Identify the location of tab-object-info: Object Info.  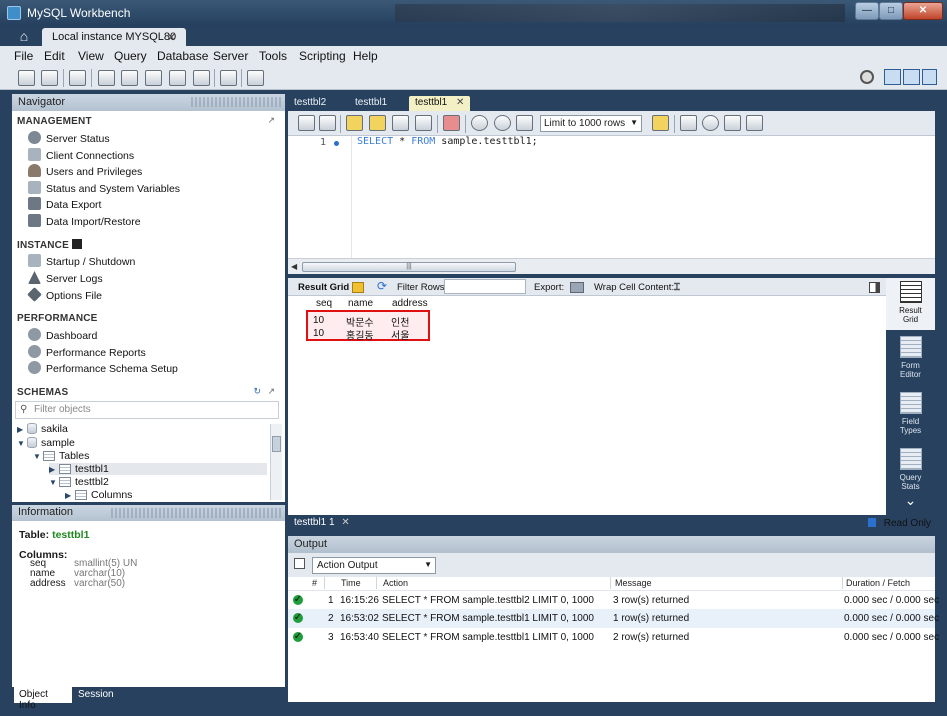
(43, 699).